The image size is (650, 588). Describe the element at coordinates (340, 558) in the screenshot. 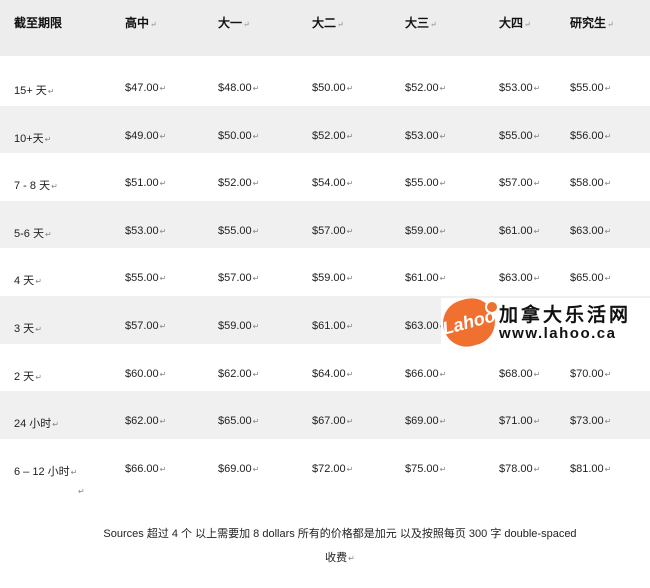

I see `pricing-note-line-2: 收费↵` at that location.